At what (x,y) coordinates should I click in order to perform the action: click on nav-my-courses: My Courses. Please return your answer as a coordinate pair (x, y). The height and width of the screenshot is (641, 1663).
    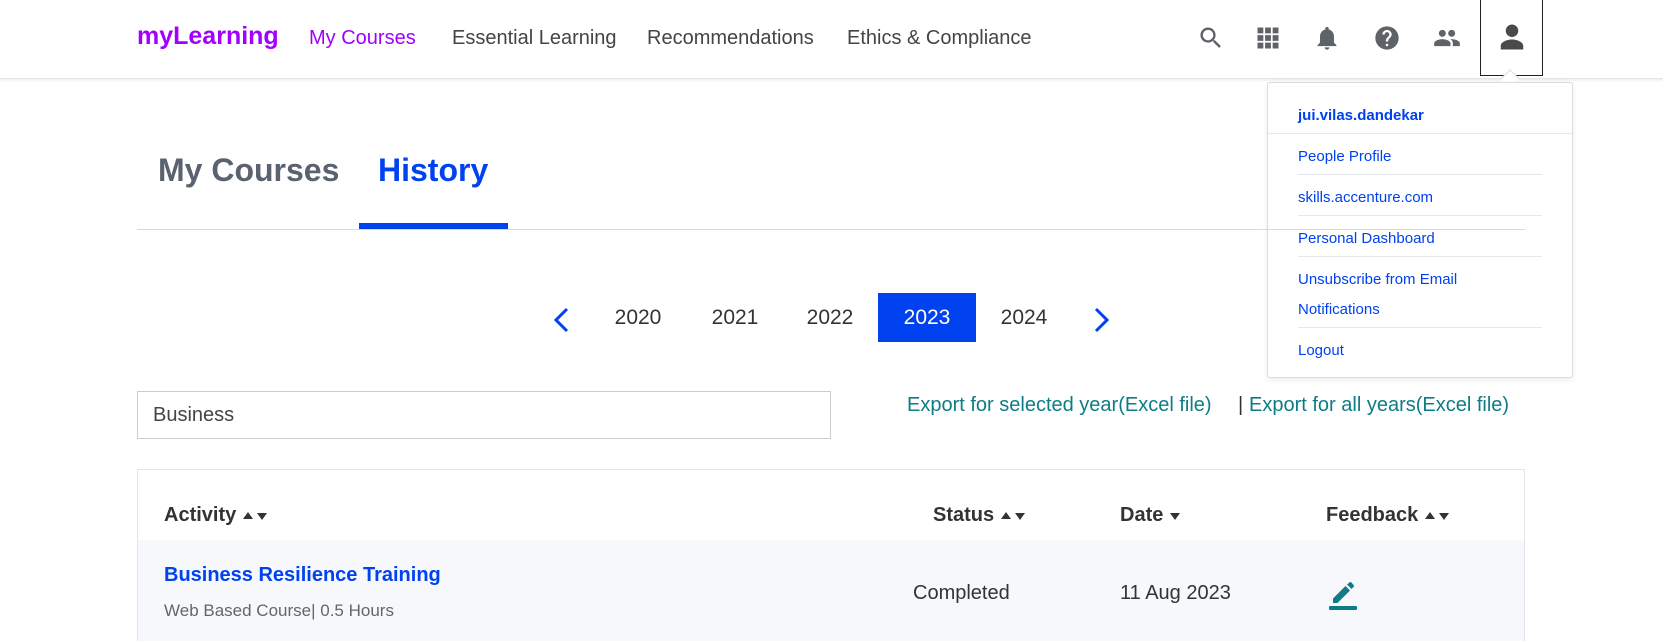
    Looking at the image, I should click on (362, 38).